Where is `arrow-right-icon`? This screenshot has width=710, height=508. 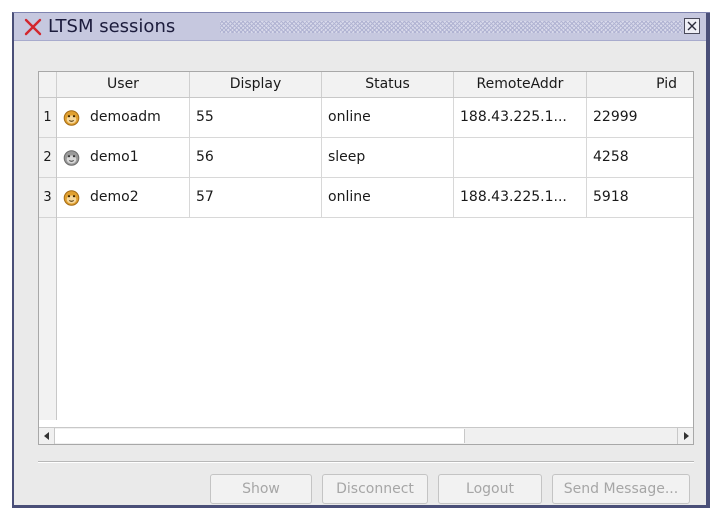
arrow-right-icon is located at coordinates (686, 436).